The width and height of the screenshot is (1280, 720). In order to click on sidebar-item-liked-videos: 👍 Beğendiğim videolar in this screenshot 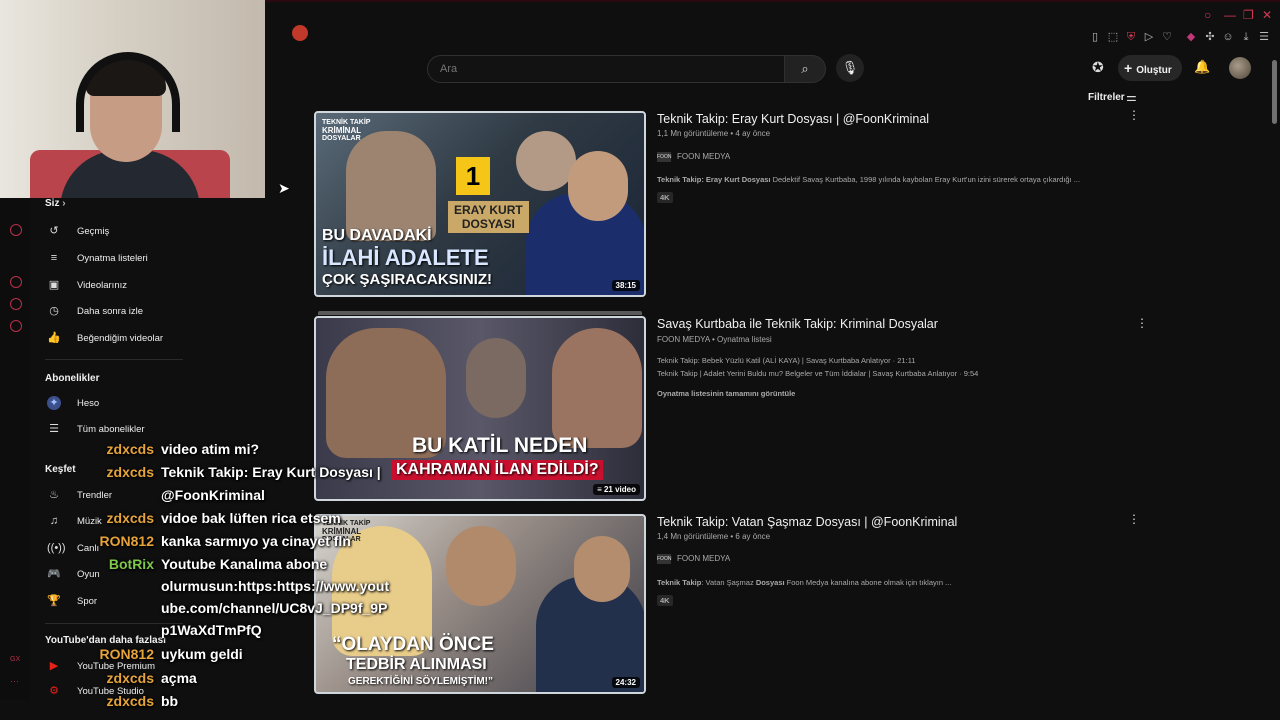, I will do `click(120, 339)`.